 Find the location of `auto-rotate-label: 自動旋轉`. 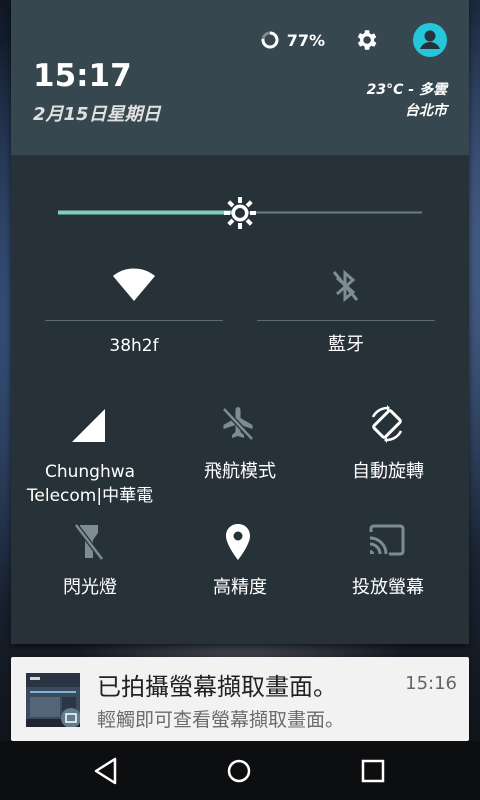

auto-rotate-label: 自動旋轉 is located at coordinates (388, 472).